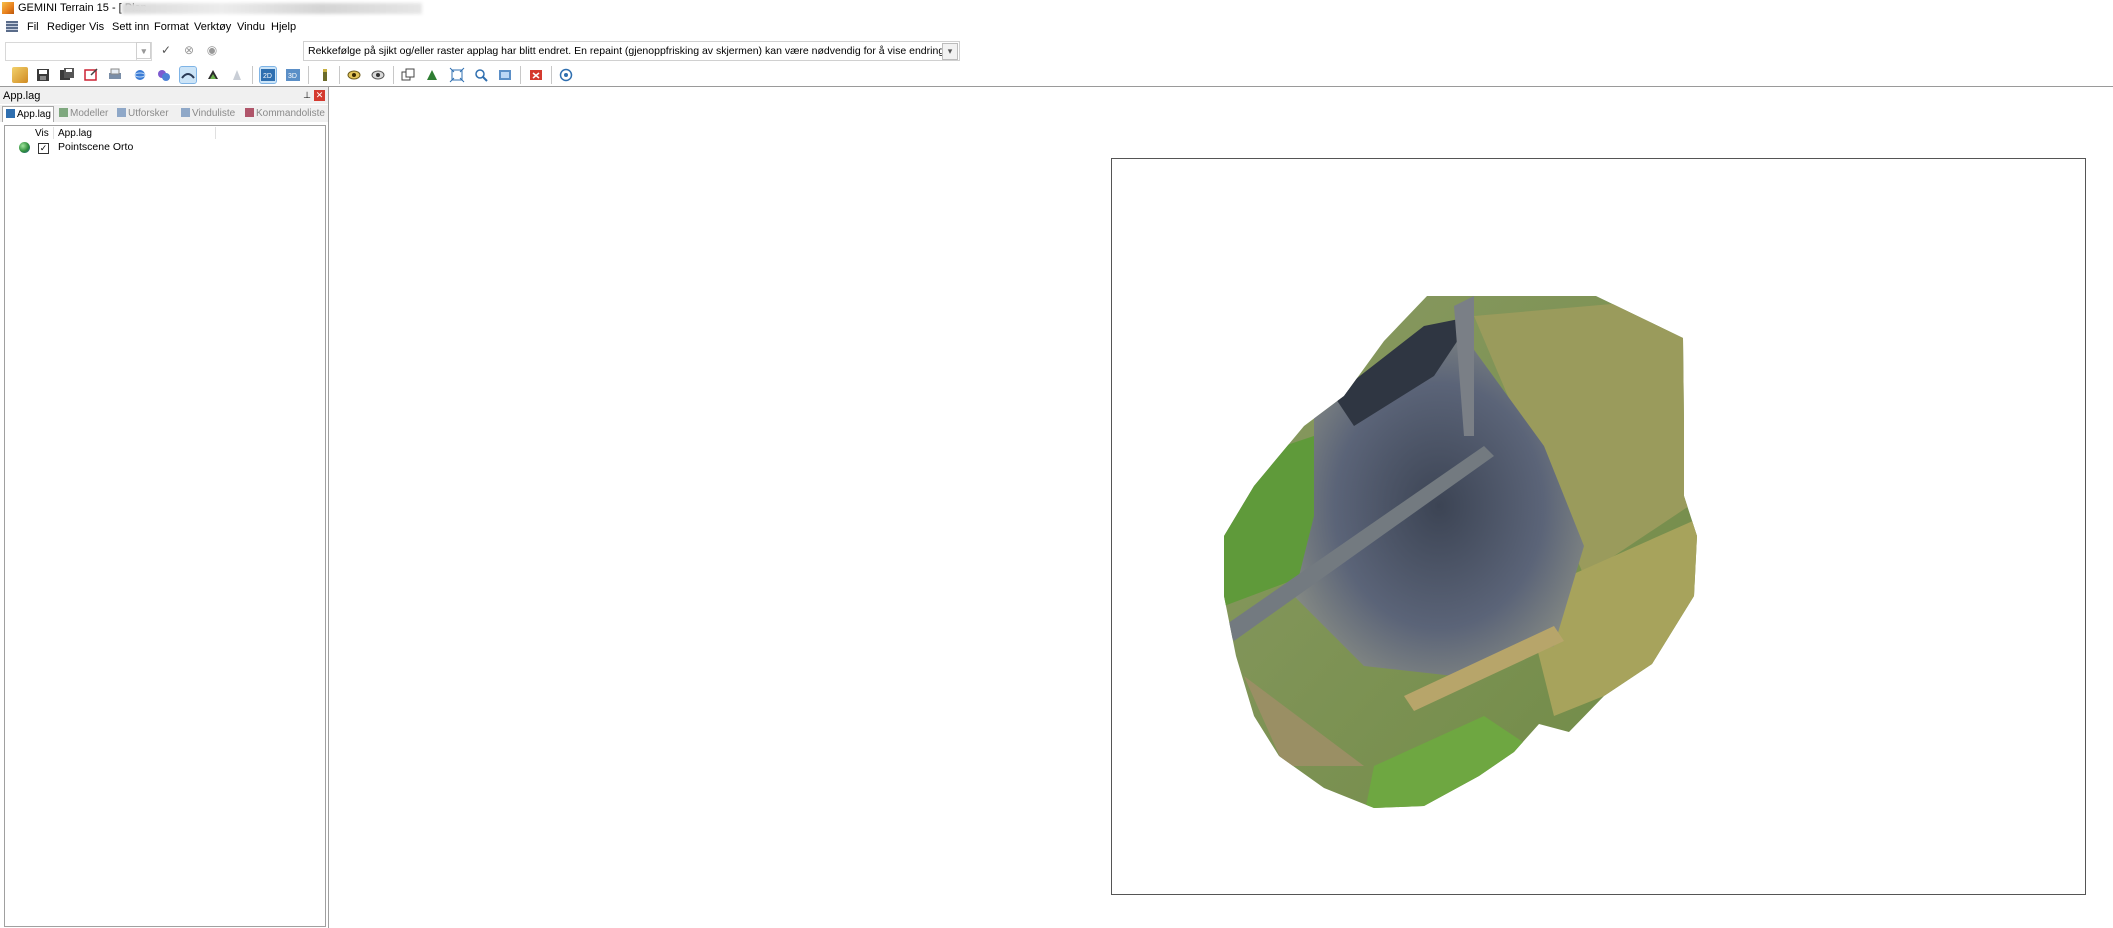 The width and height of the screenshot is (2113, 928). I want to click on window-list-tab-icon, so click(185, 112).